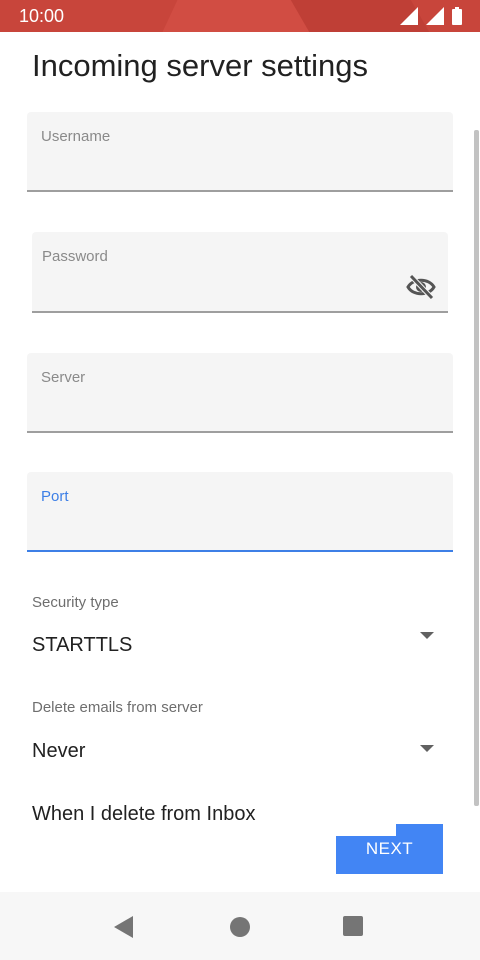 The width and height of the screenshot is (480, 960). What do you see at coordinates (476, 468) in the screenshot?
I see `scrollbar` at bounding box center [476, 468].